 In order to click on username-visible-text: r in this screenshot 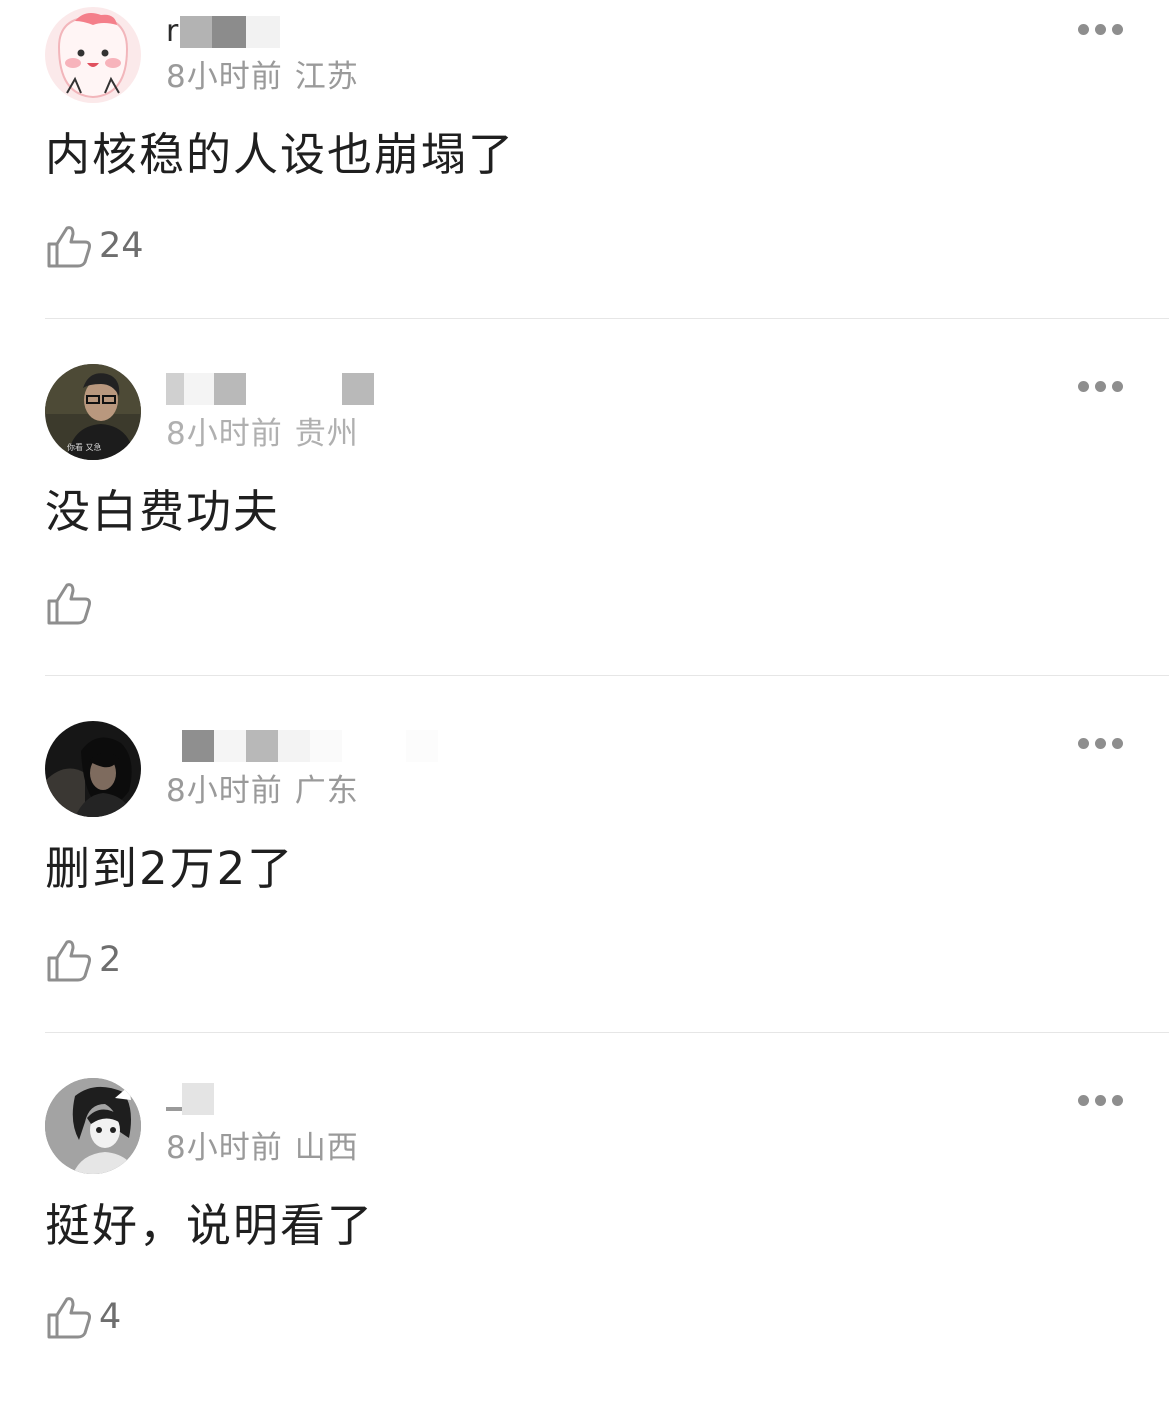, I will do `click(172, 31)`.